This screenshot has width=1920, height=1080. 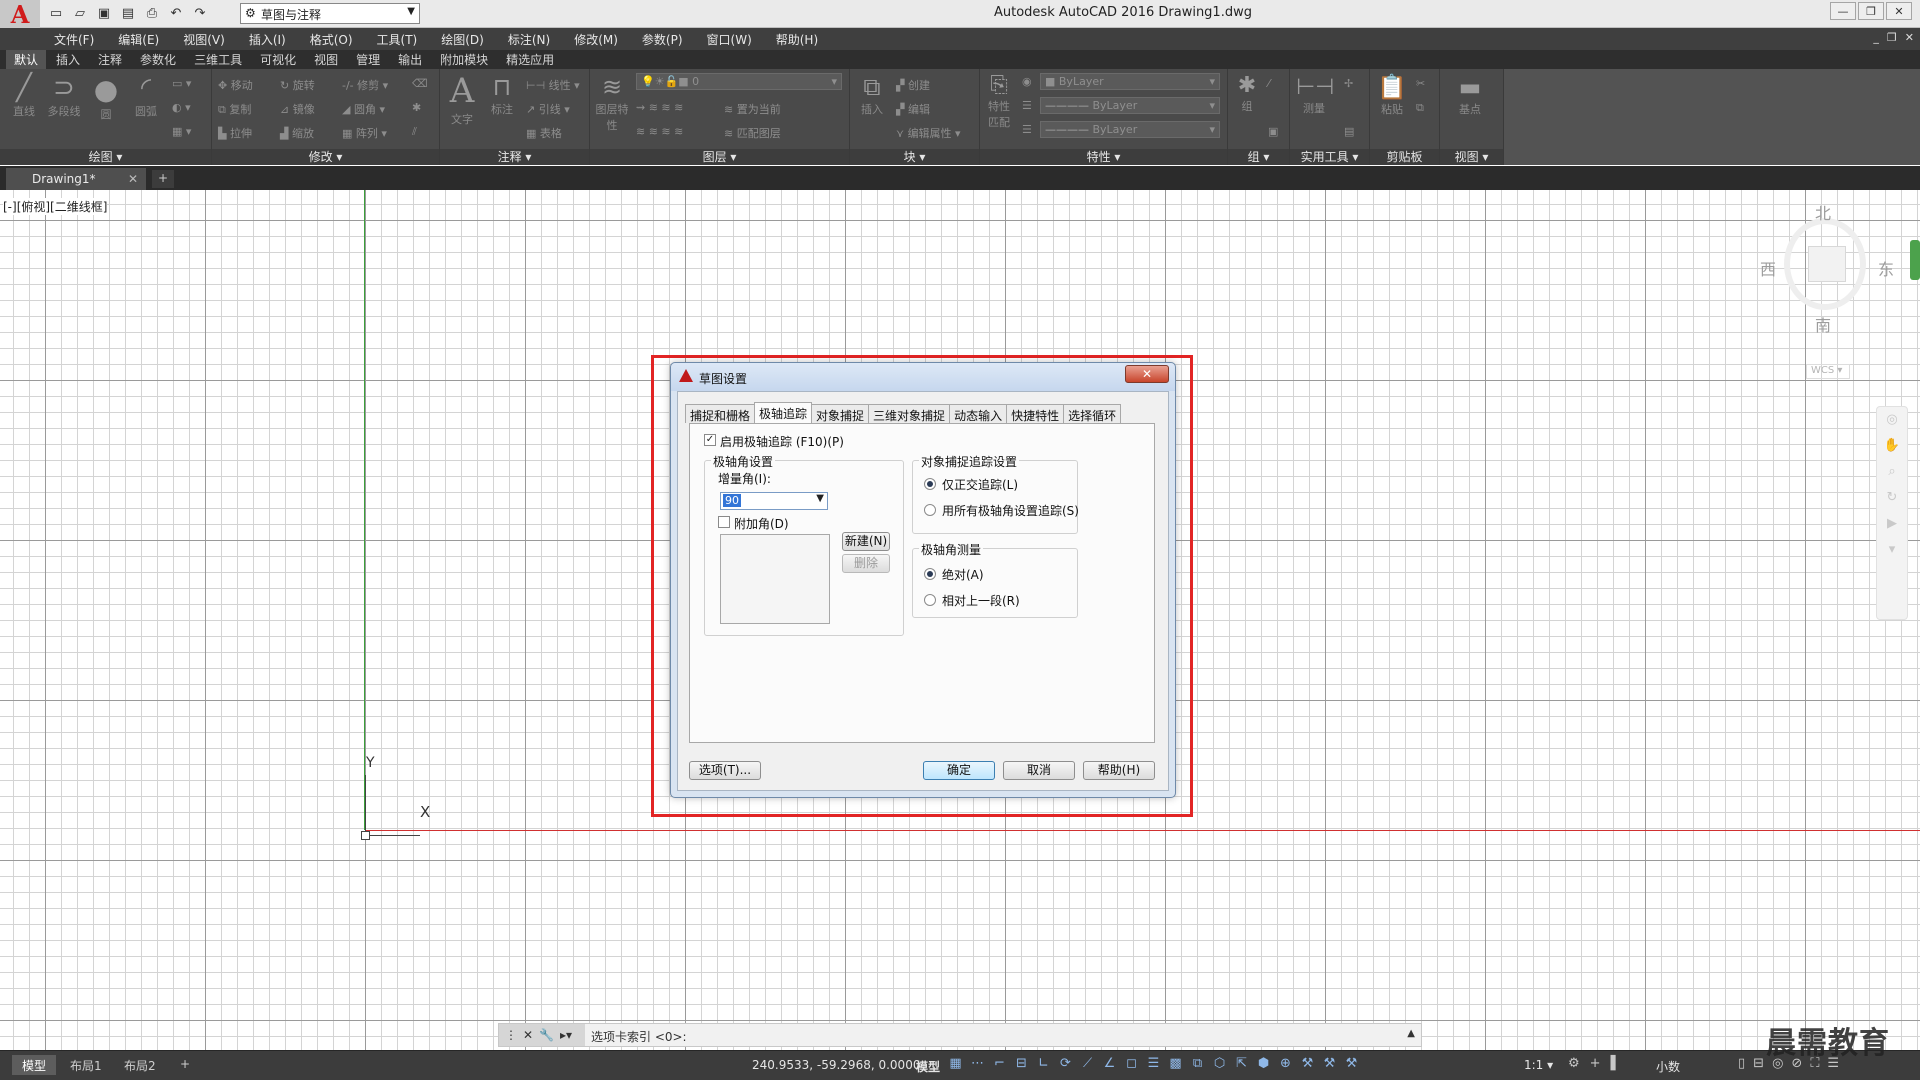 What do you see at coordinates (1915, 260) in the screenshot?
I see `scroll-indicator` at bounding box center [1915, 260].